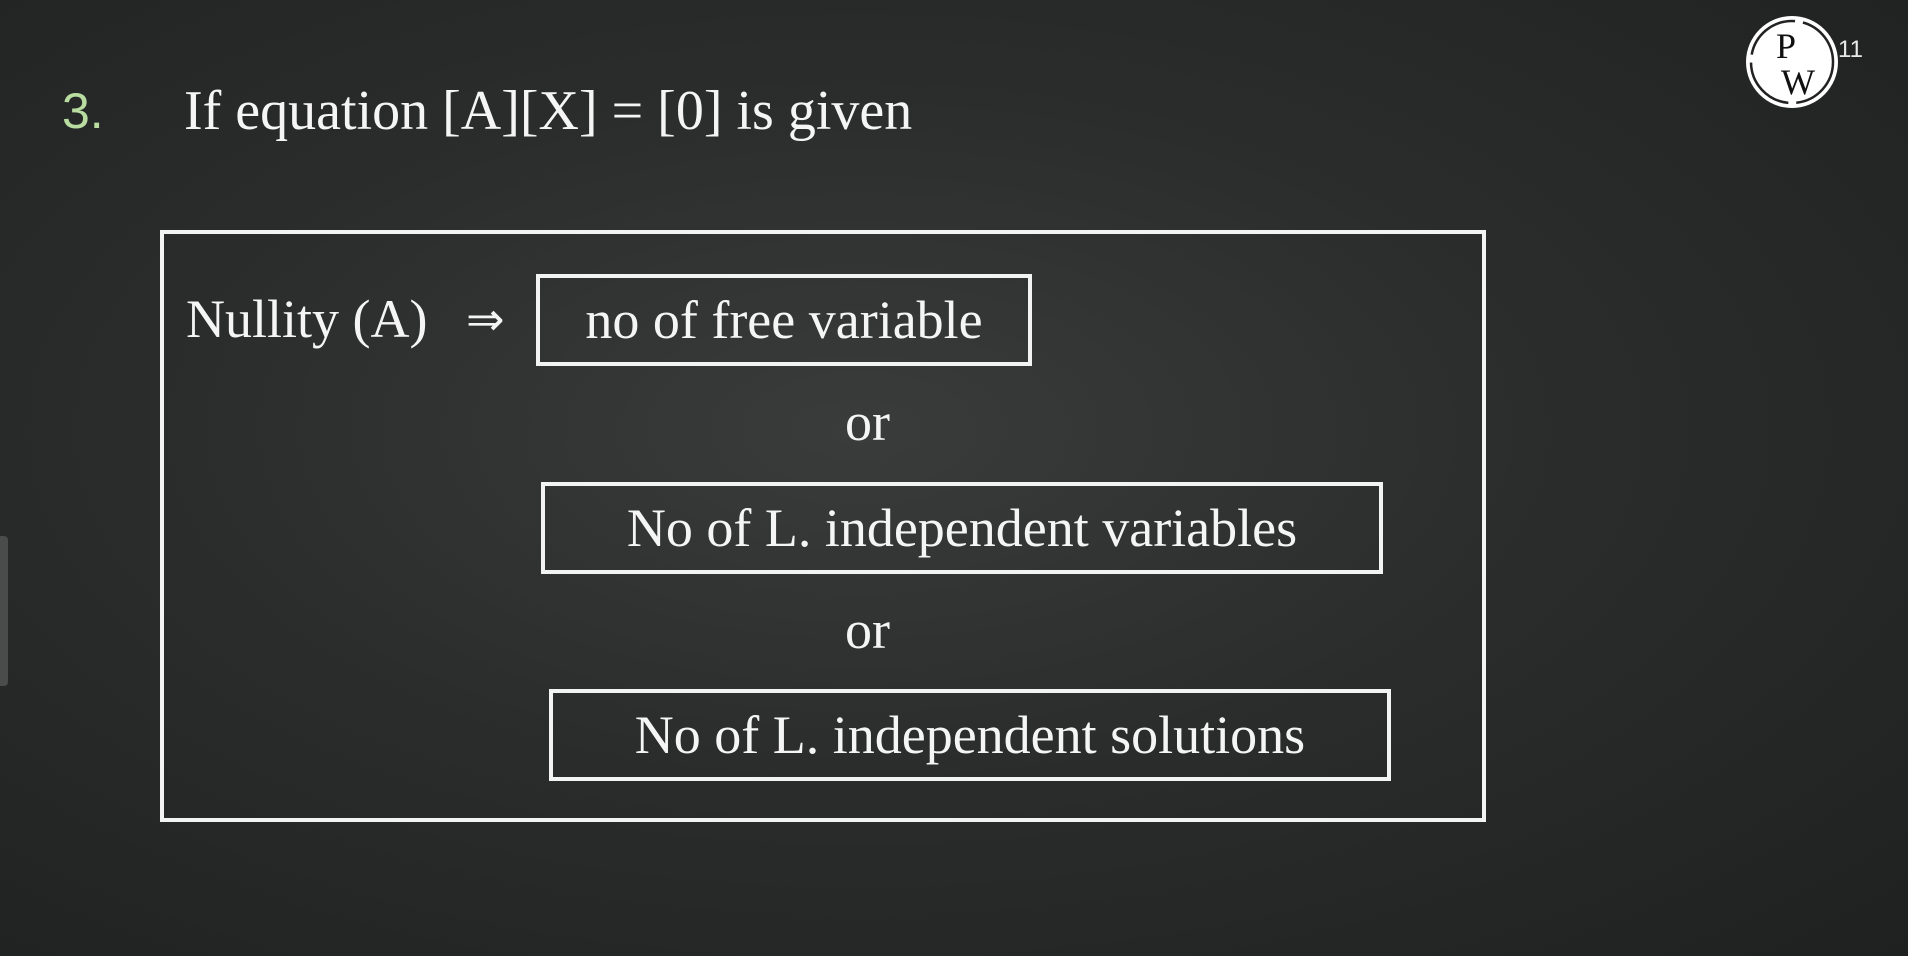  I want to click on definition-free-variable-text: no of free variable, so click(784, 320).